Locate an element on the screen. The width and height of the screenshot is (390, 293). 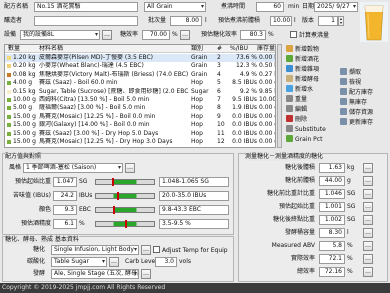
measured-unit: % is located at coordinates (350, 245).